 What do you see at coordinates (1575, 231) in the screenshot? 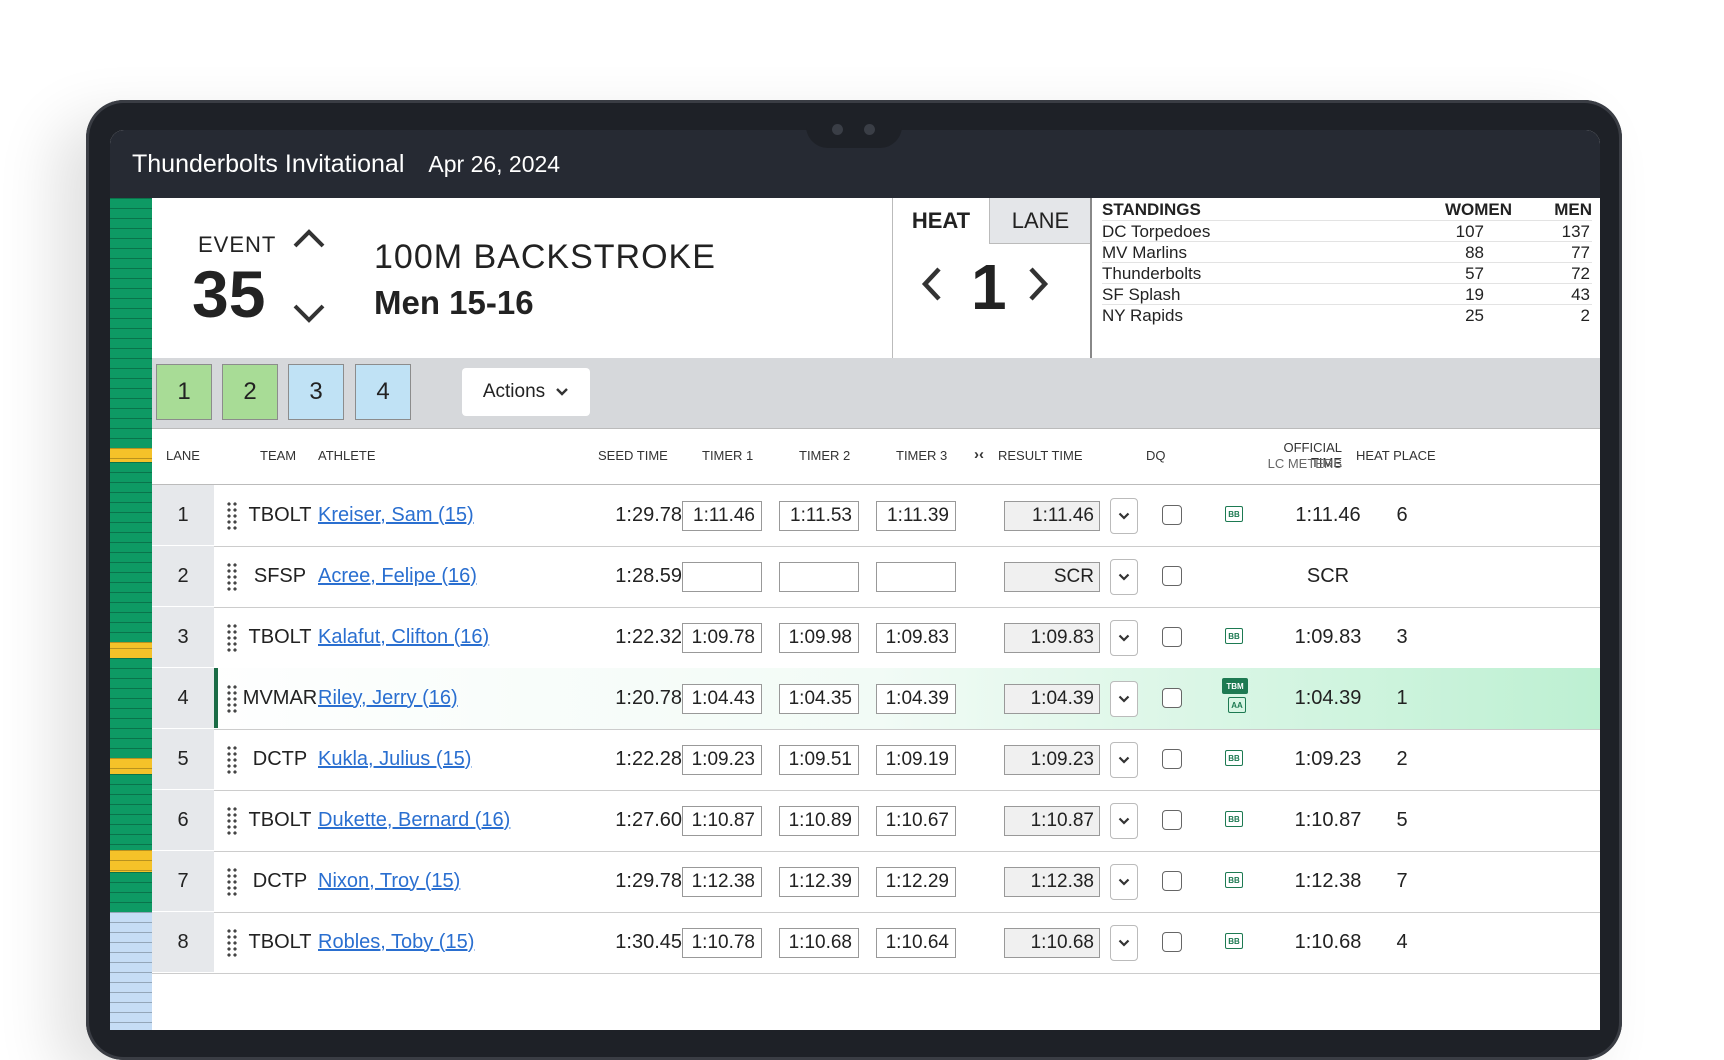
I see `standings-men-score: 137` at bounding box center [1575, 231].